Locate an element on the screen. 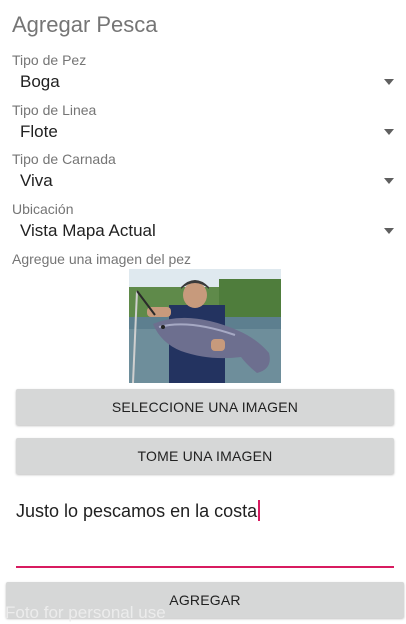 The height and width of the screenshot is (624, 406). fish-type-dropdown: Boga is located at coordinates (206, 83).